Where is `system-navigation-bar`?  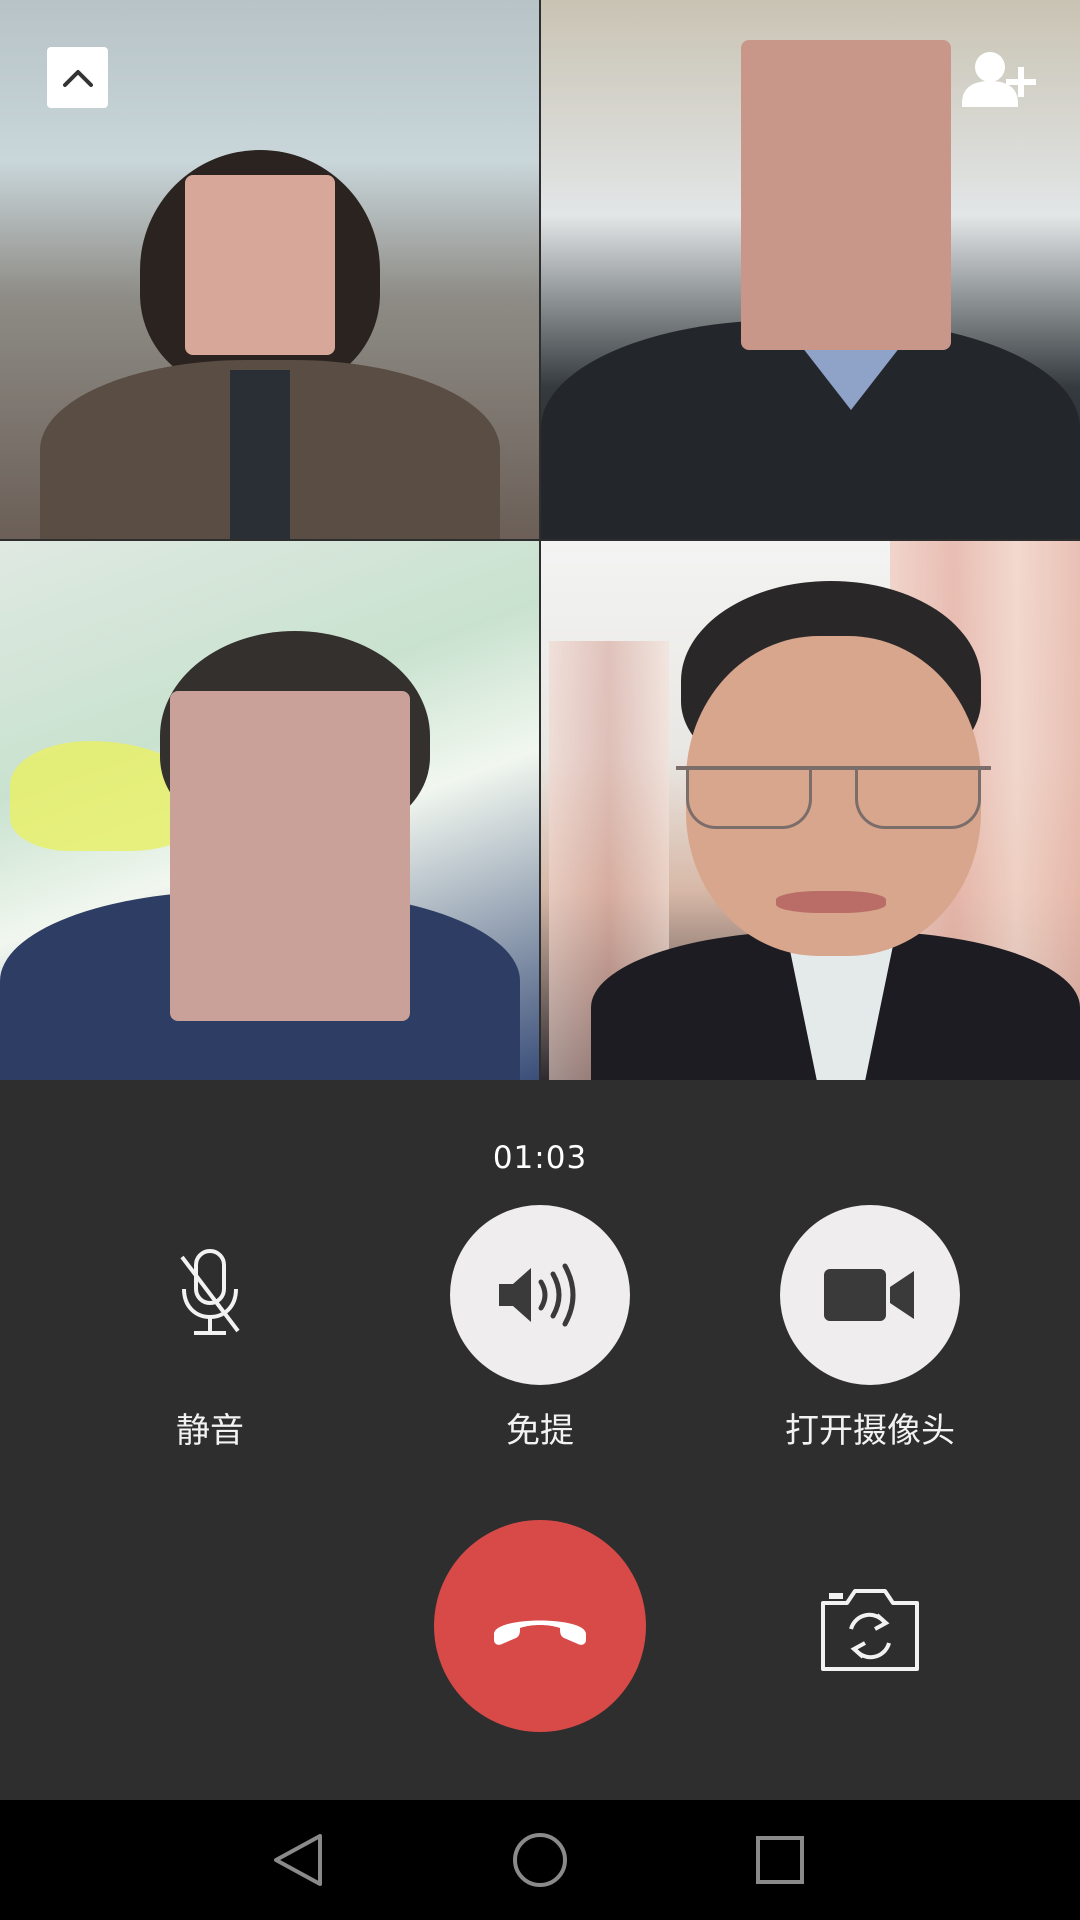
system-navigation-bar is located at coordinates (540, 1860).